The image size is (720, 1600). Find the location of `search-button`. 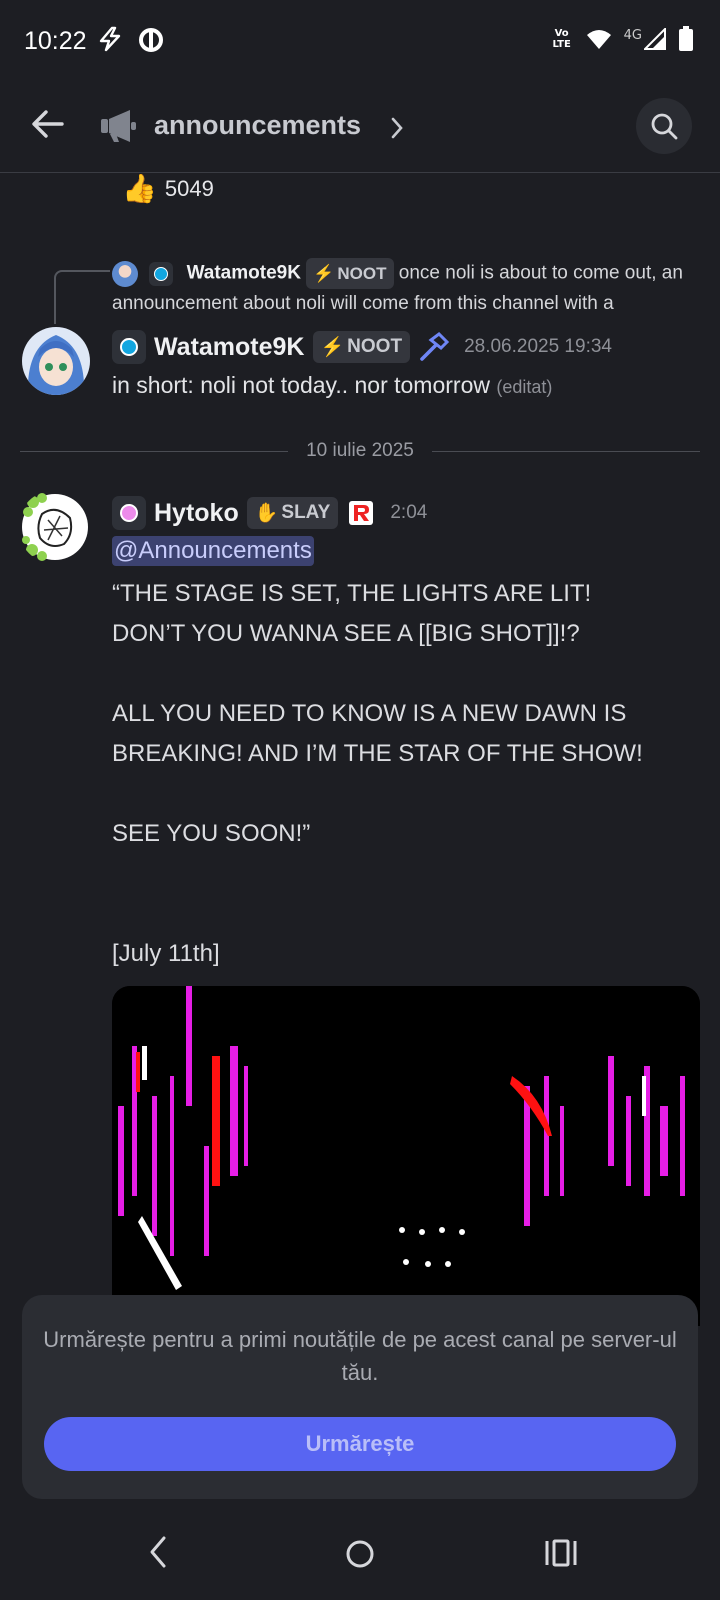

search-button is located at coordinates (664, 126).